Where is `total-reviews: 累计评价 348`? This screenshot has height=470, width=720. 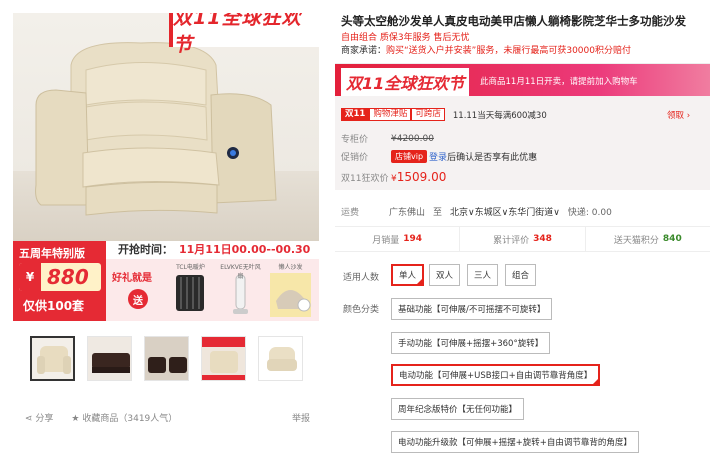 total-reviews: 累计评价 348 is located at coordinates (523, 239).